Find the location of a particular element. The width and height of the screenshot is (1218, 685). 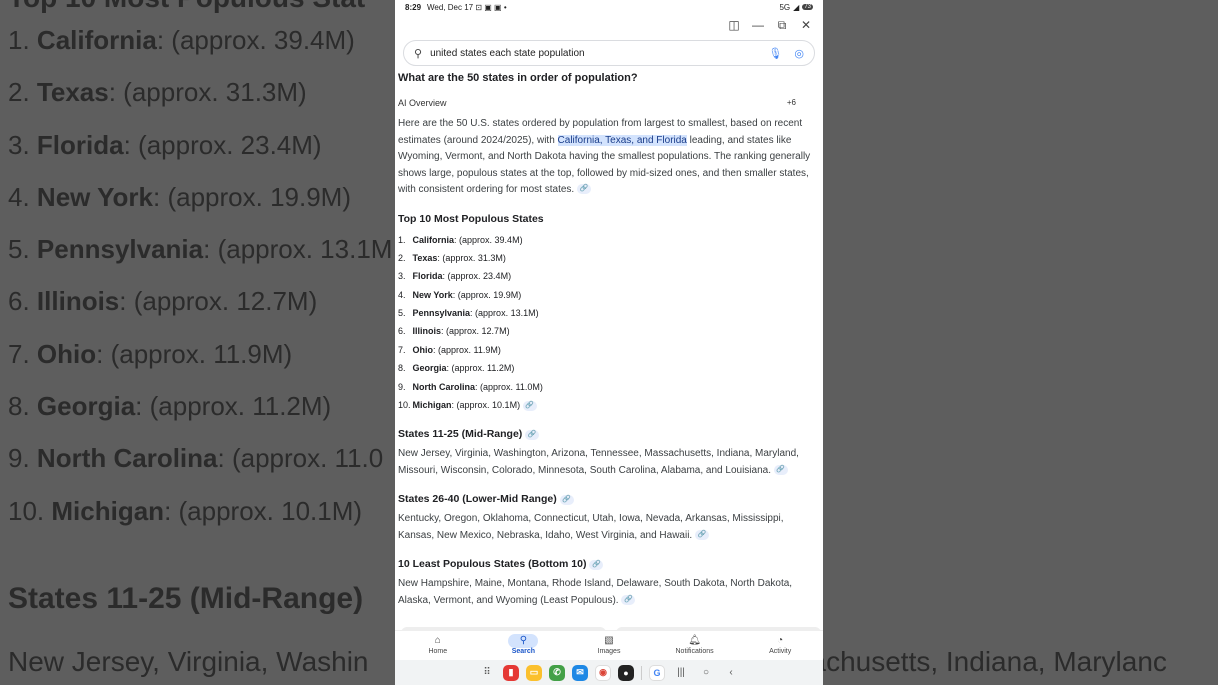

dock-separator is located at coordinates (641, 672).